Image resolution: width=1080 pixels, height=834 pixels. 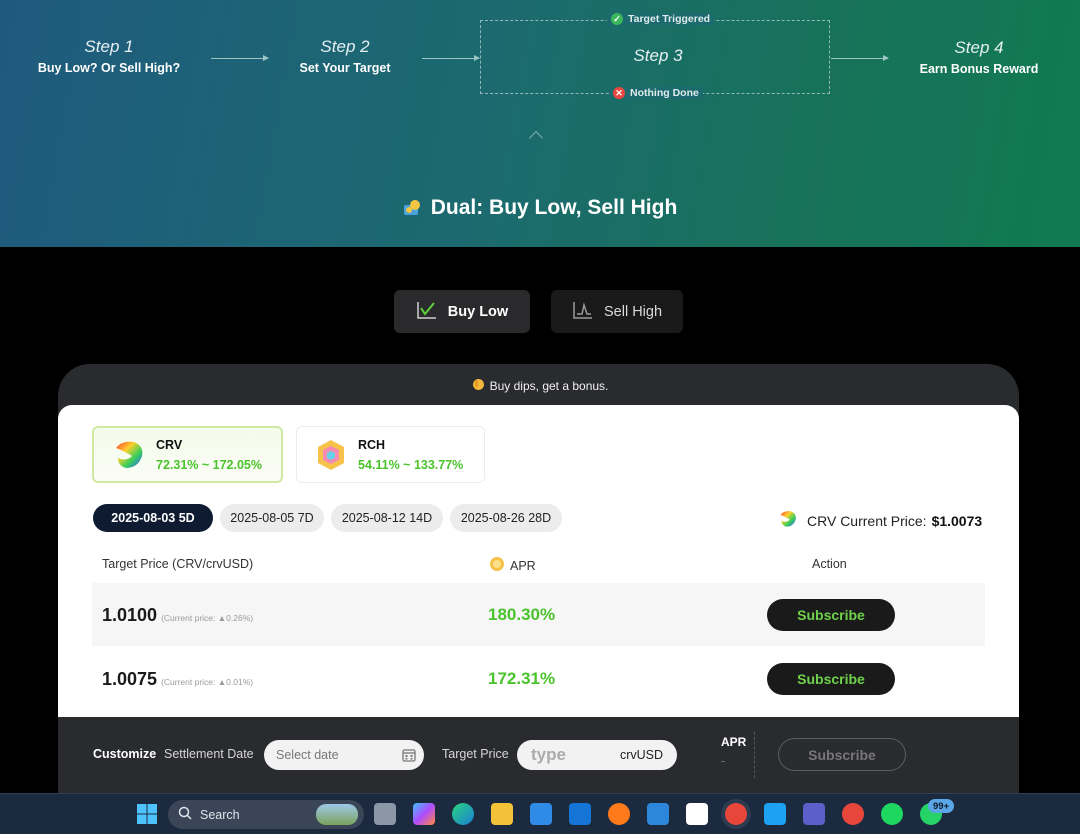 I want to click on step-3: Step 3, so click(x=658, y=56).